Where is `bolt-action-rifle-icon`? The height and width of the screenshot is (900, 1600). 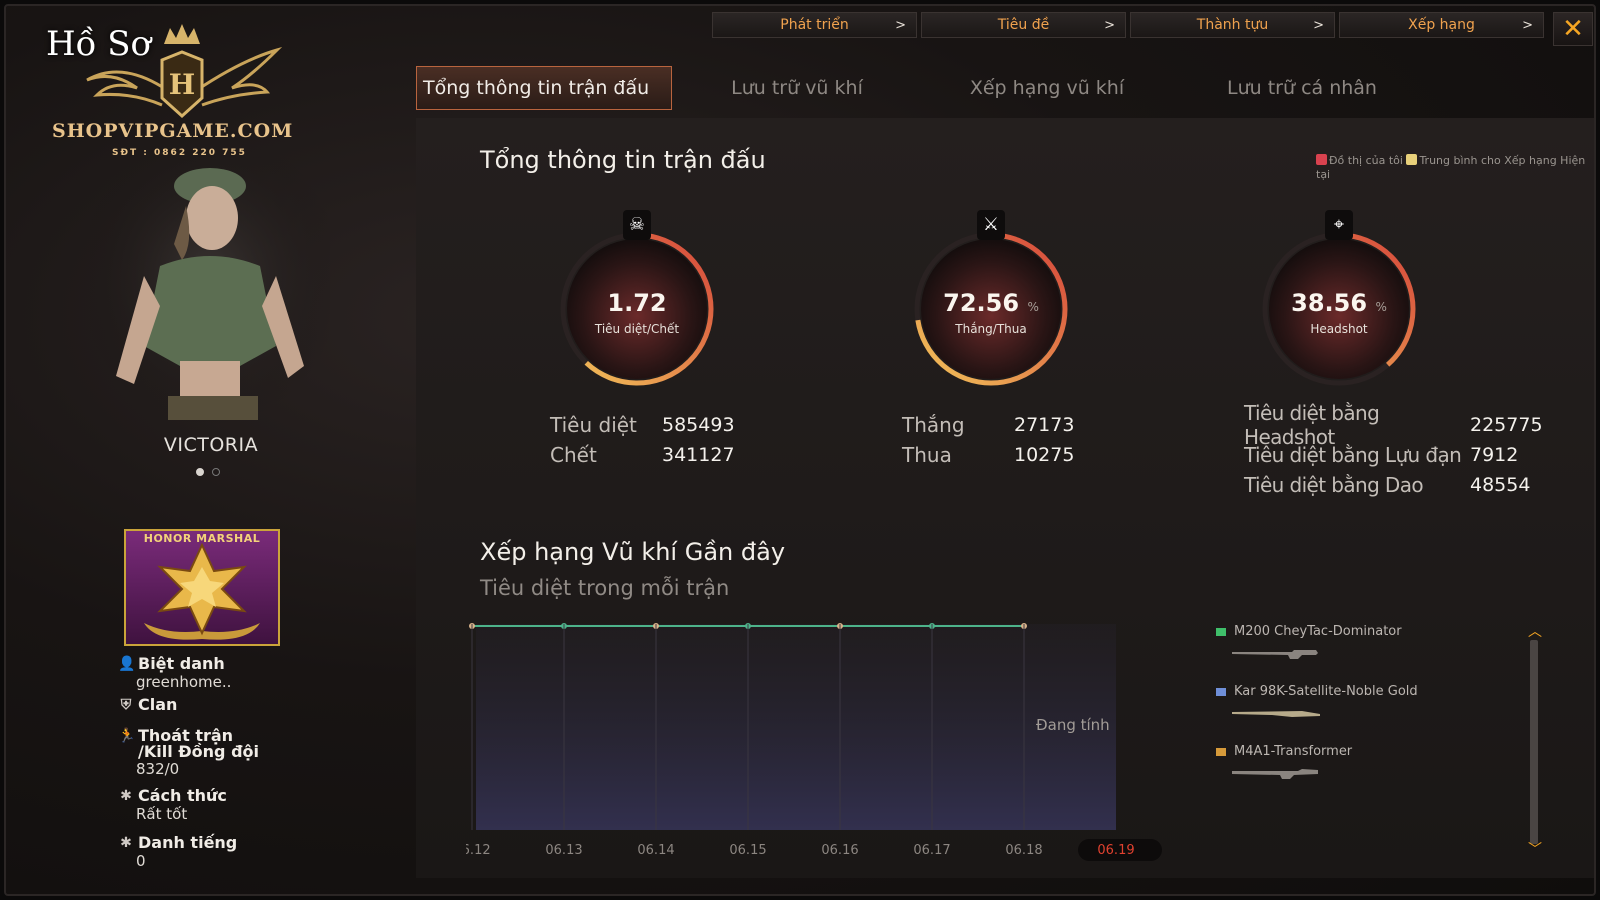 bolt-action-rifle-icon is located at coordinates (1276, 714).